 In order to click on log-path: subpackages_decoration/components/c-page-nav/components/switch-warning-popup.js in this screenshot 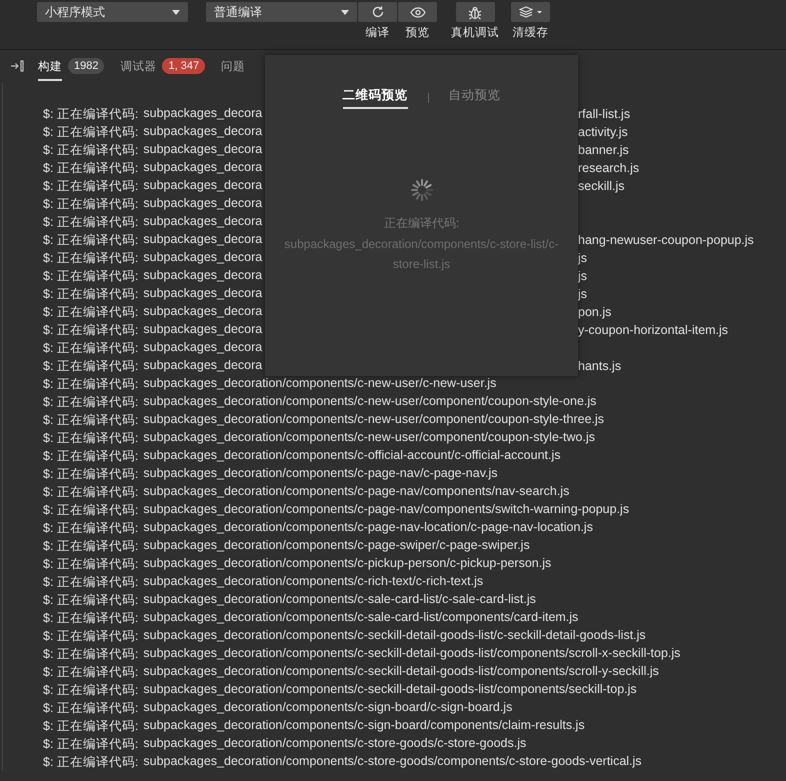, I will do `click(386, 510)`.